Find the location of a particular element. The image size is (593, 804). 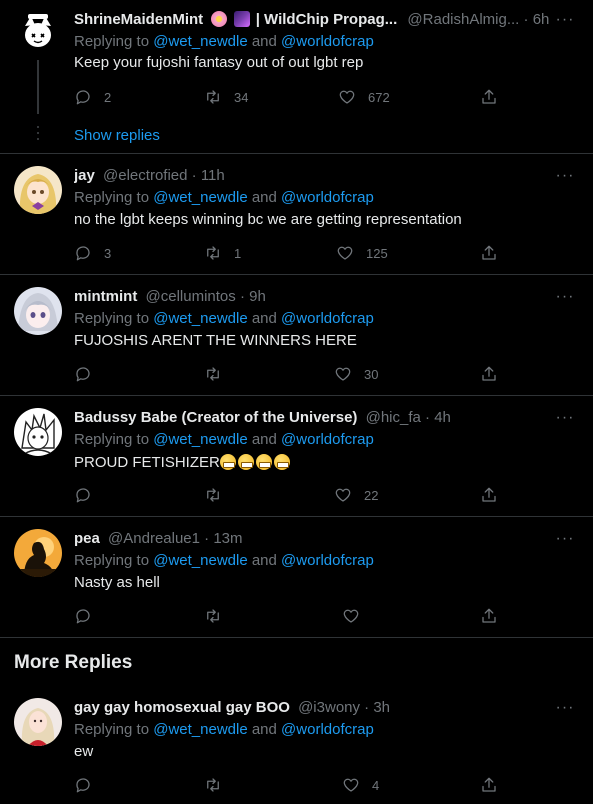

retweet-button: 1 is located at coordinates (222, 253).